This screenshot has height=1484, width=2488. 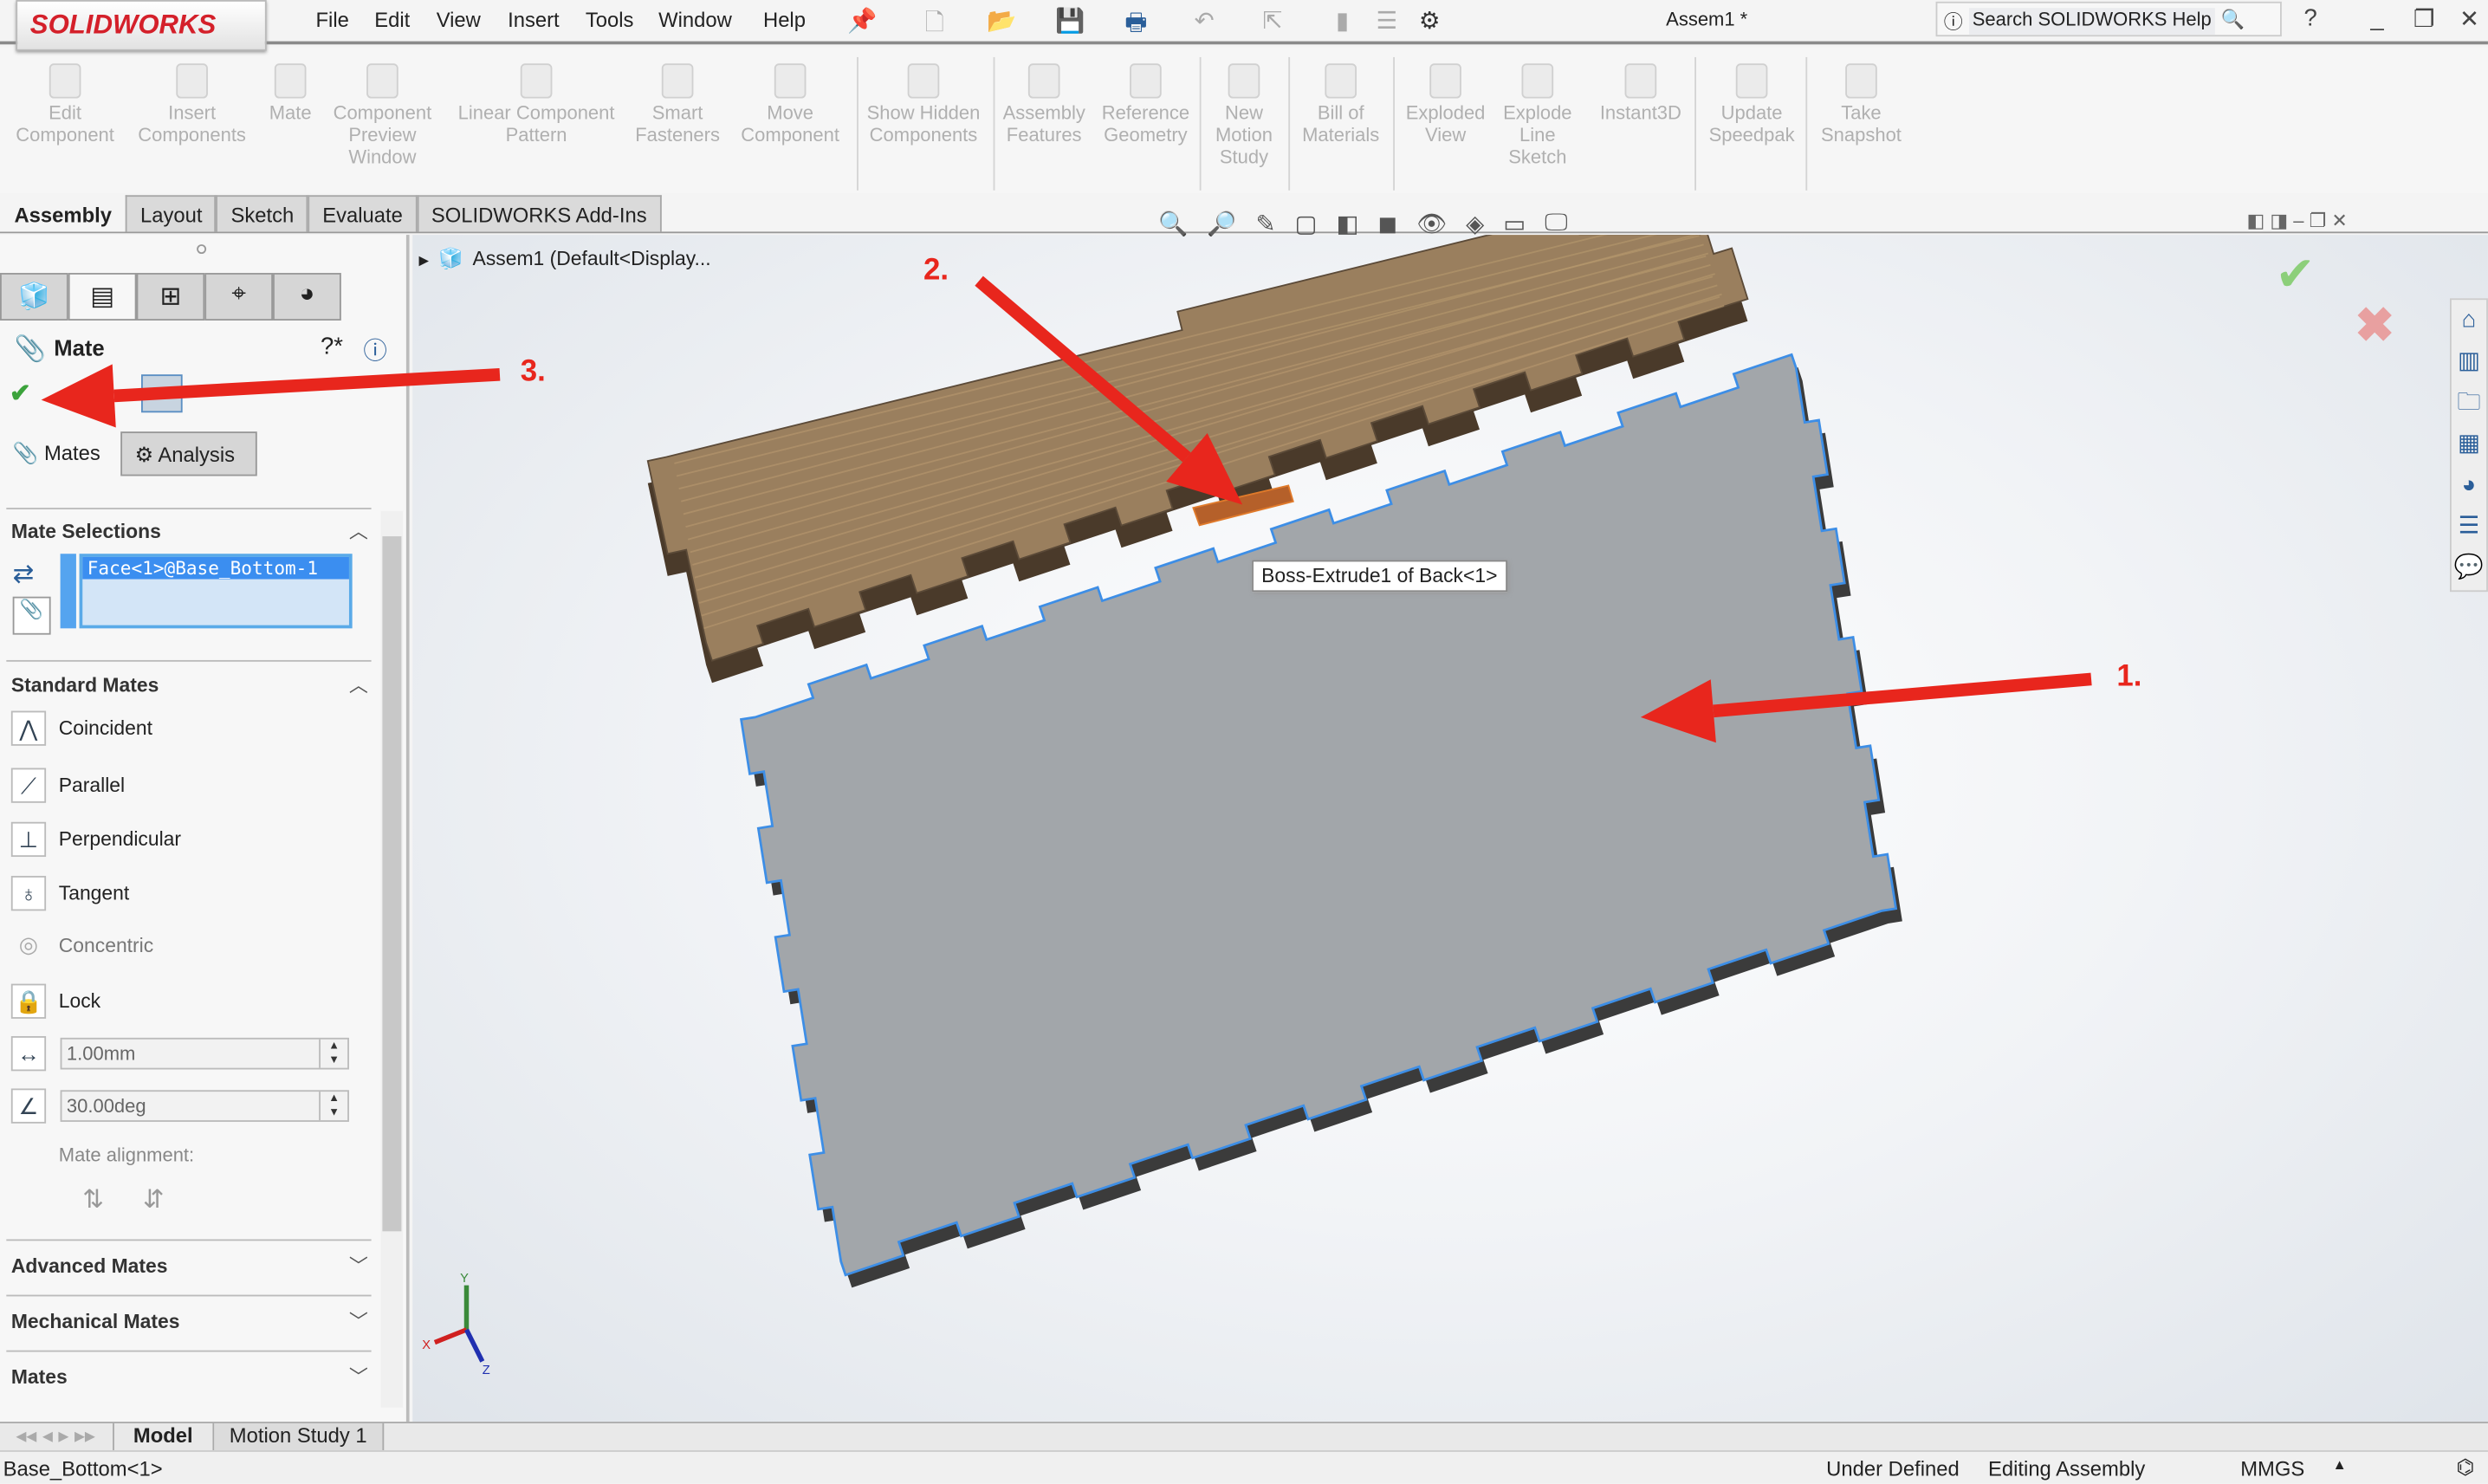 I want to click on mate-coincident: ⋀ Coincident, so click(x=81, y=728).